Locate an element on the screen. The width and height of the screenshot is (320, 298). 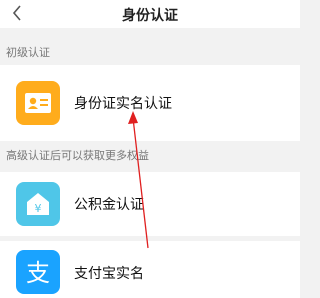
housing-fund-icon: ¥ is located at coordinates (38, 204).